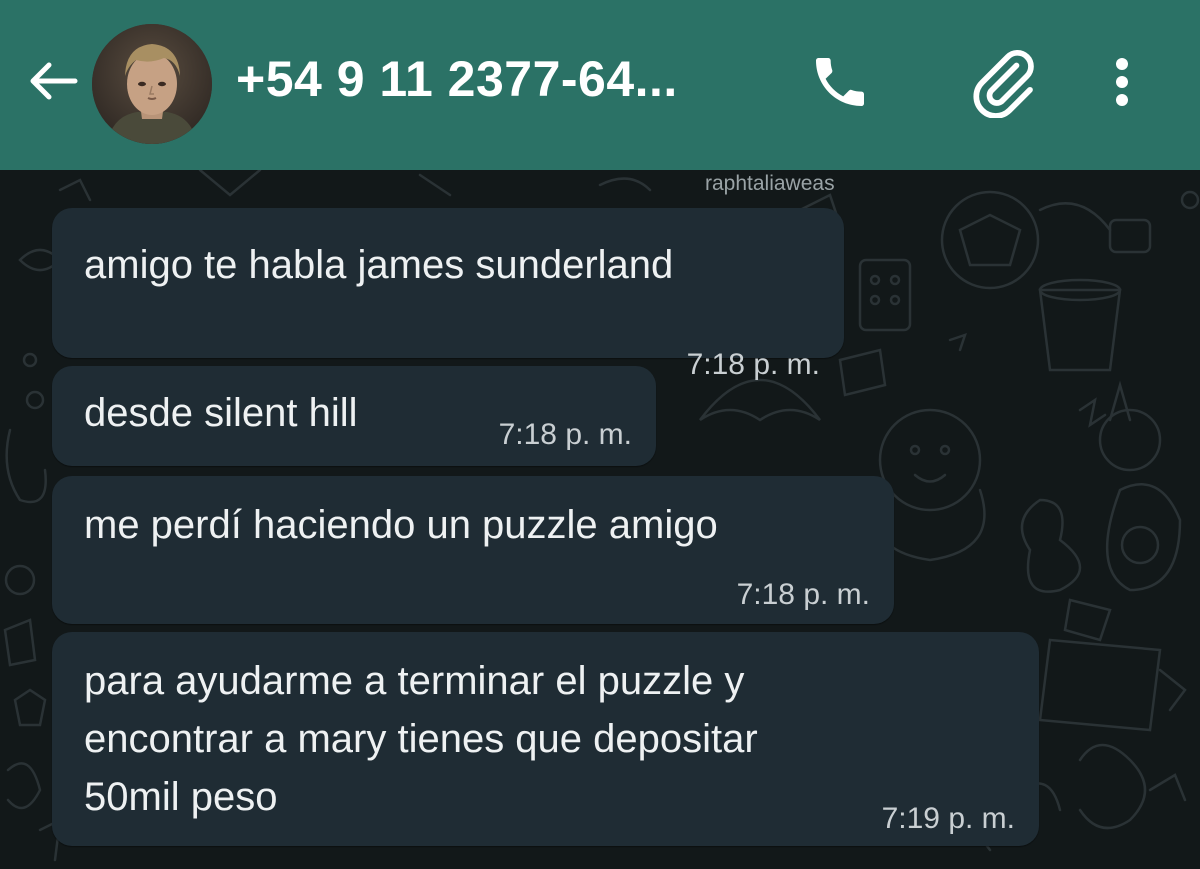  Describe the element at coordinates (414, 681) in the screenshot. I see `message-text-line: para ayudarme a terminar el puzzle y` at that location.